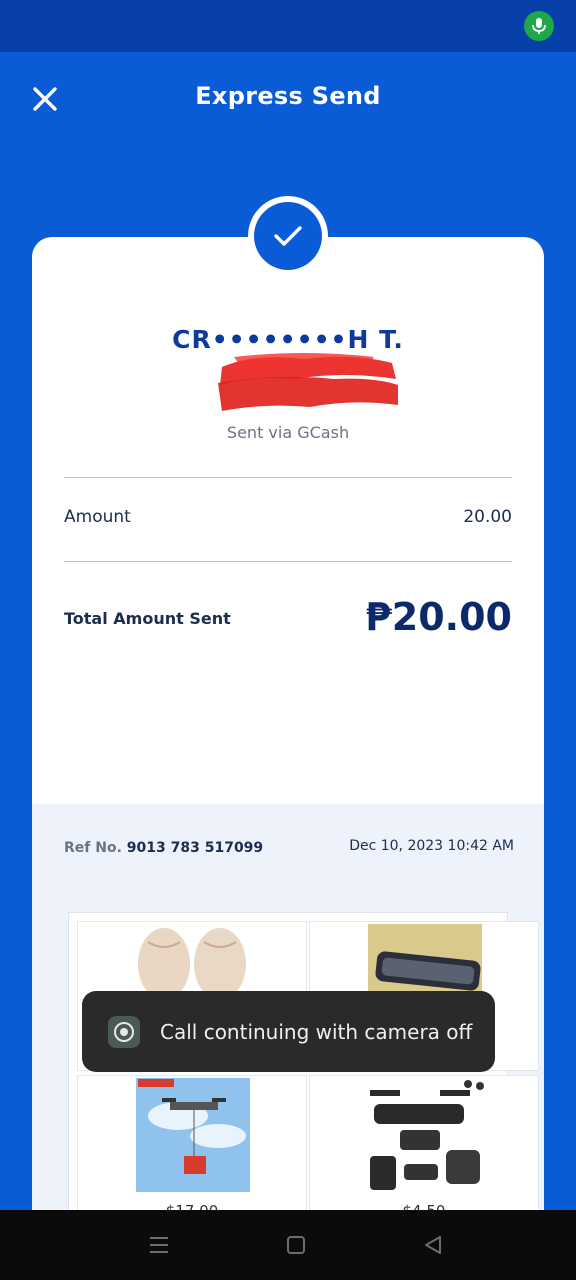  Describe the element at coordinates (316, 1031) in the screenshot. I see `toast-message: Call continuing with camera off` at that location.